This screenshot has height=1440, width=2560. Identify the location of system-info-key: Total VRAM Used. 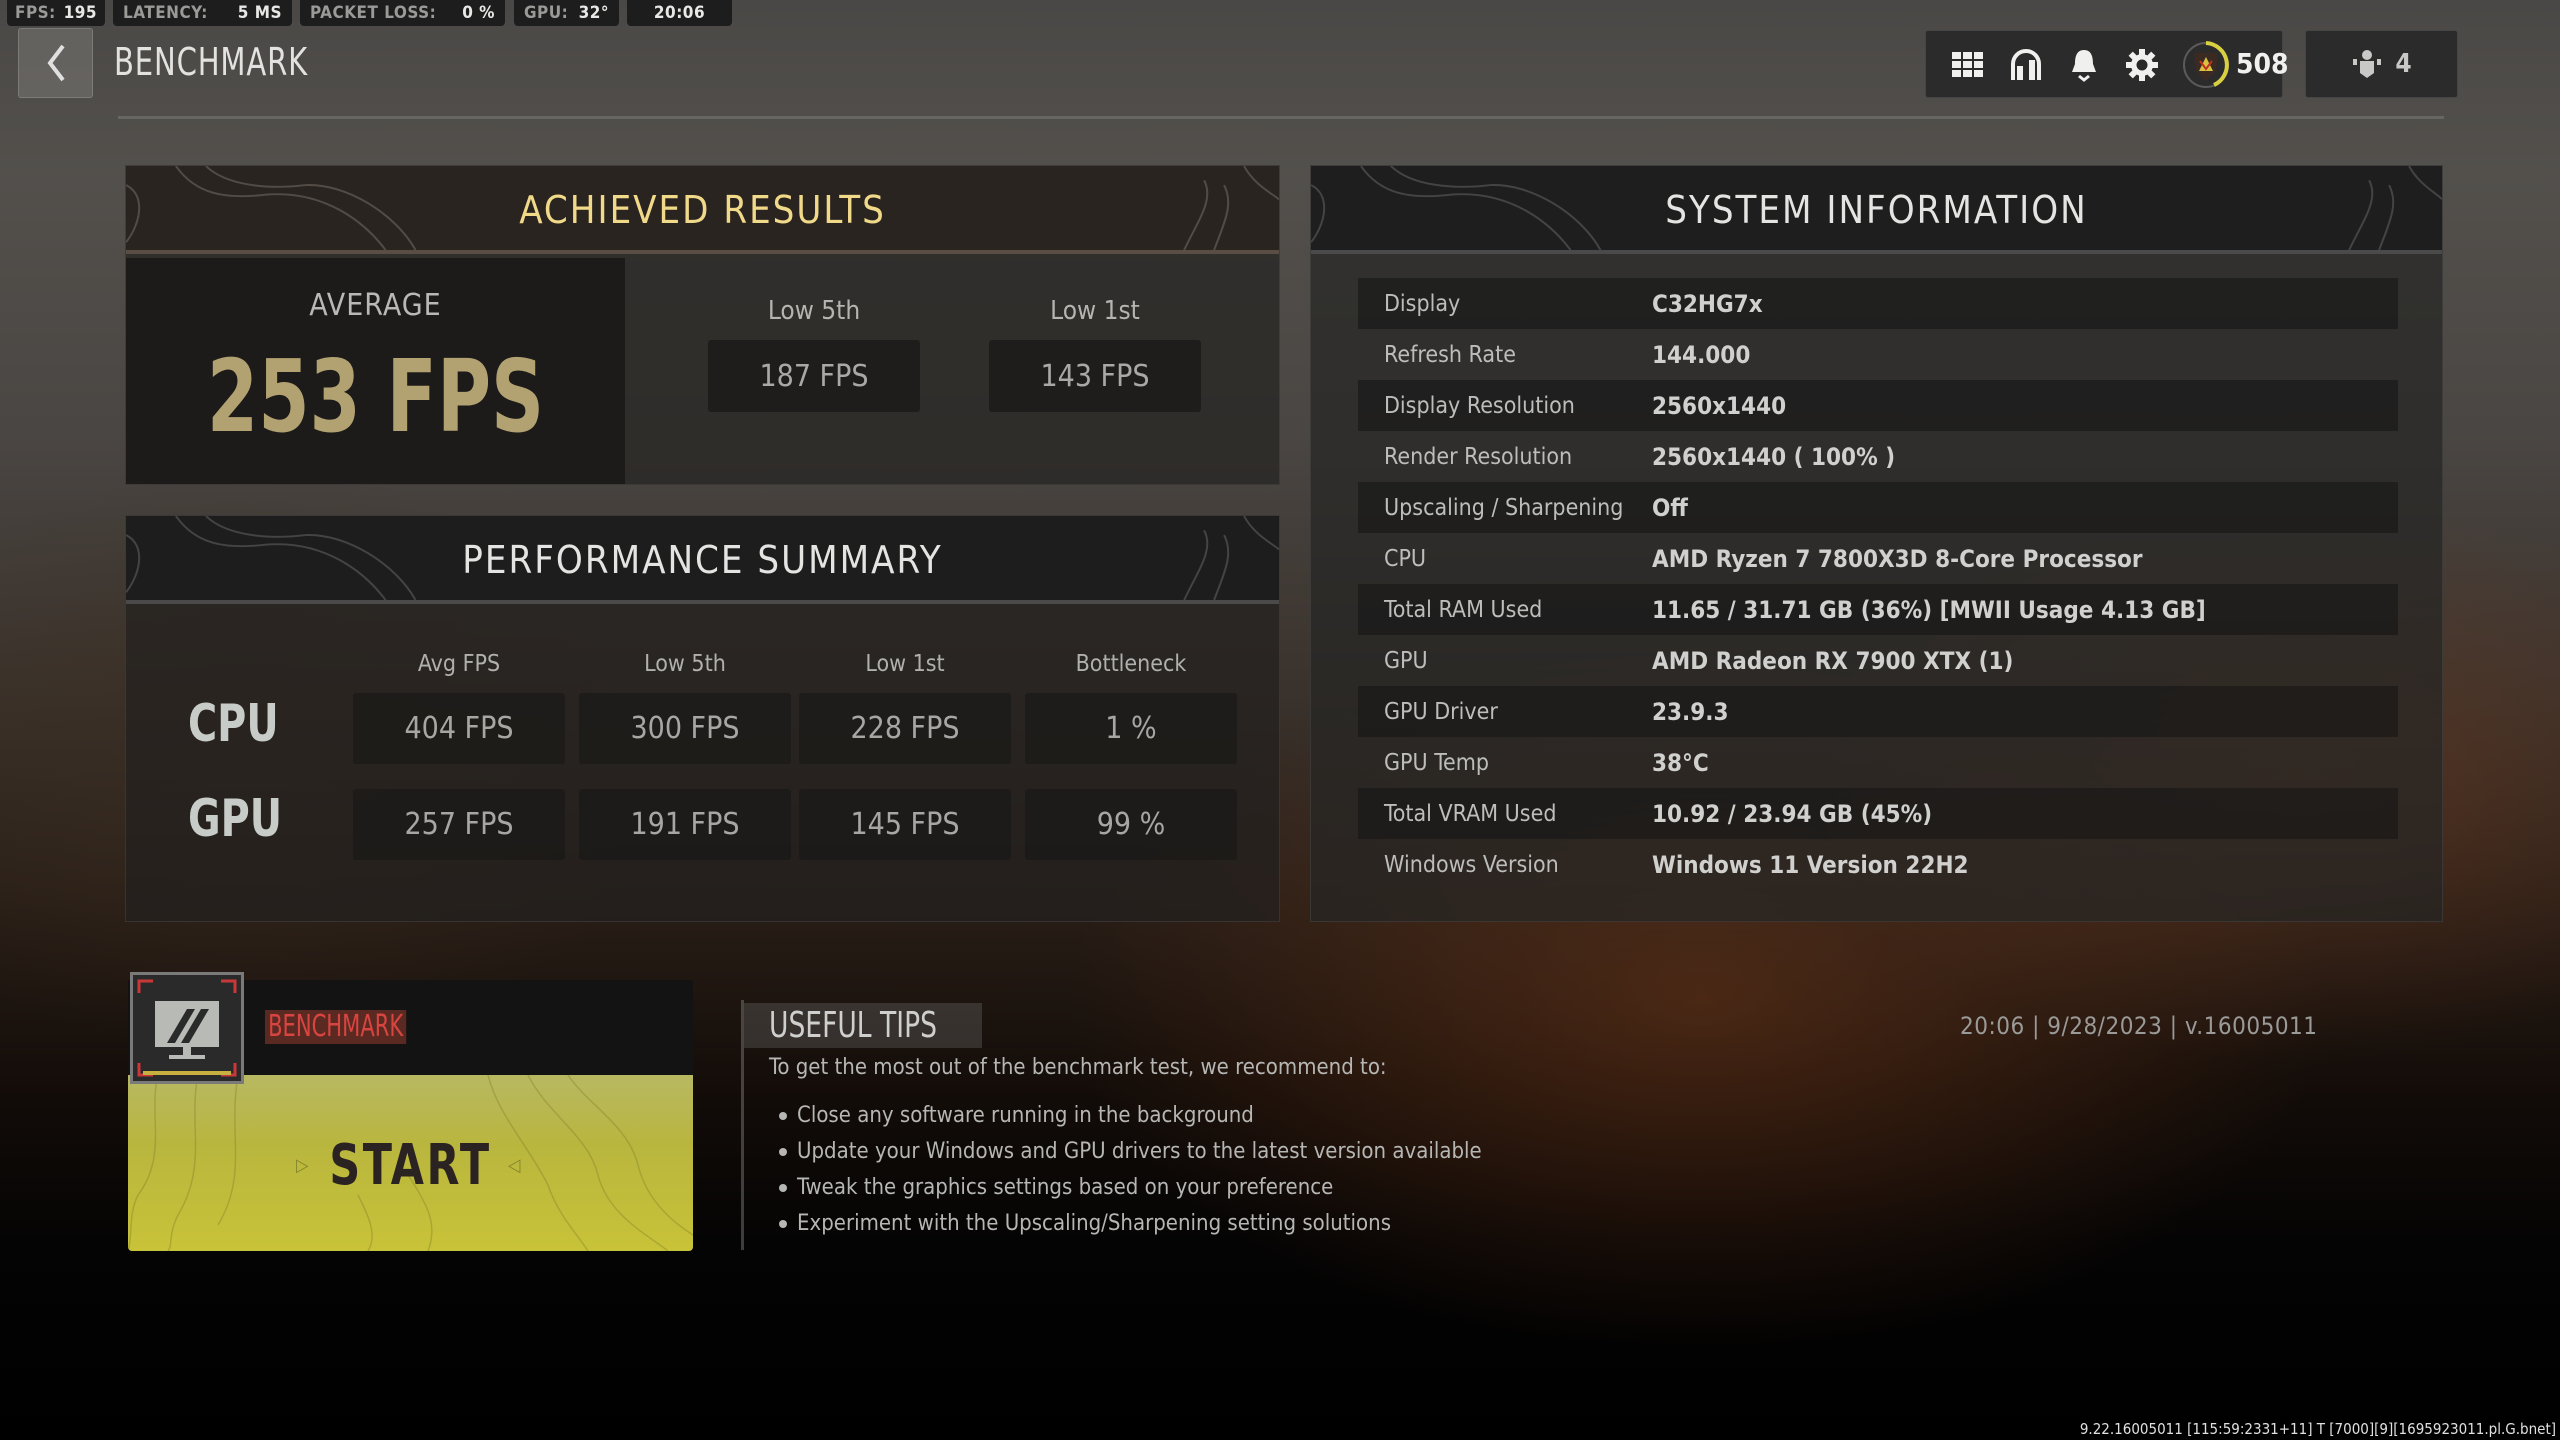
(1470, 813).